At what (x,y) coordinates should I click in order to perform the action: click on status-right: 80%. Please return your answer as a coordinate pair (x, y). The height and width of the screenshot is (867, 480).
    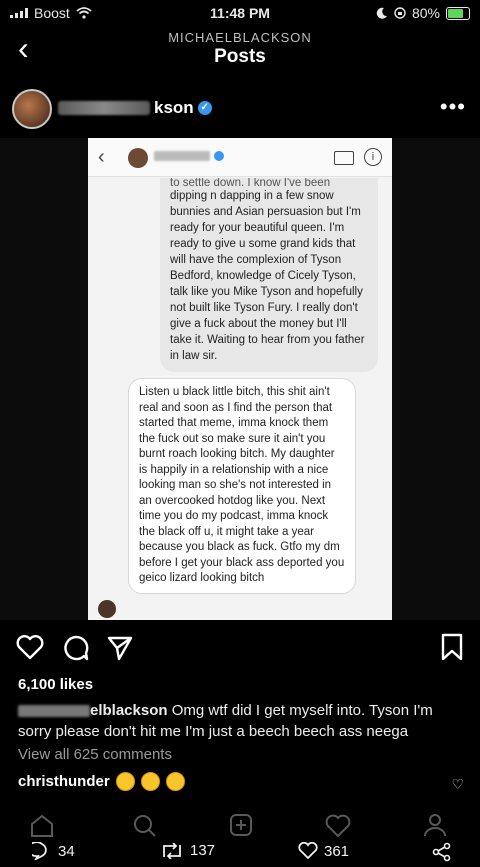
    Looking at the image, I should click on (423, 13).